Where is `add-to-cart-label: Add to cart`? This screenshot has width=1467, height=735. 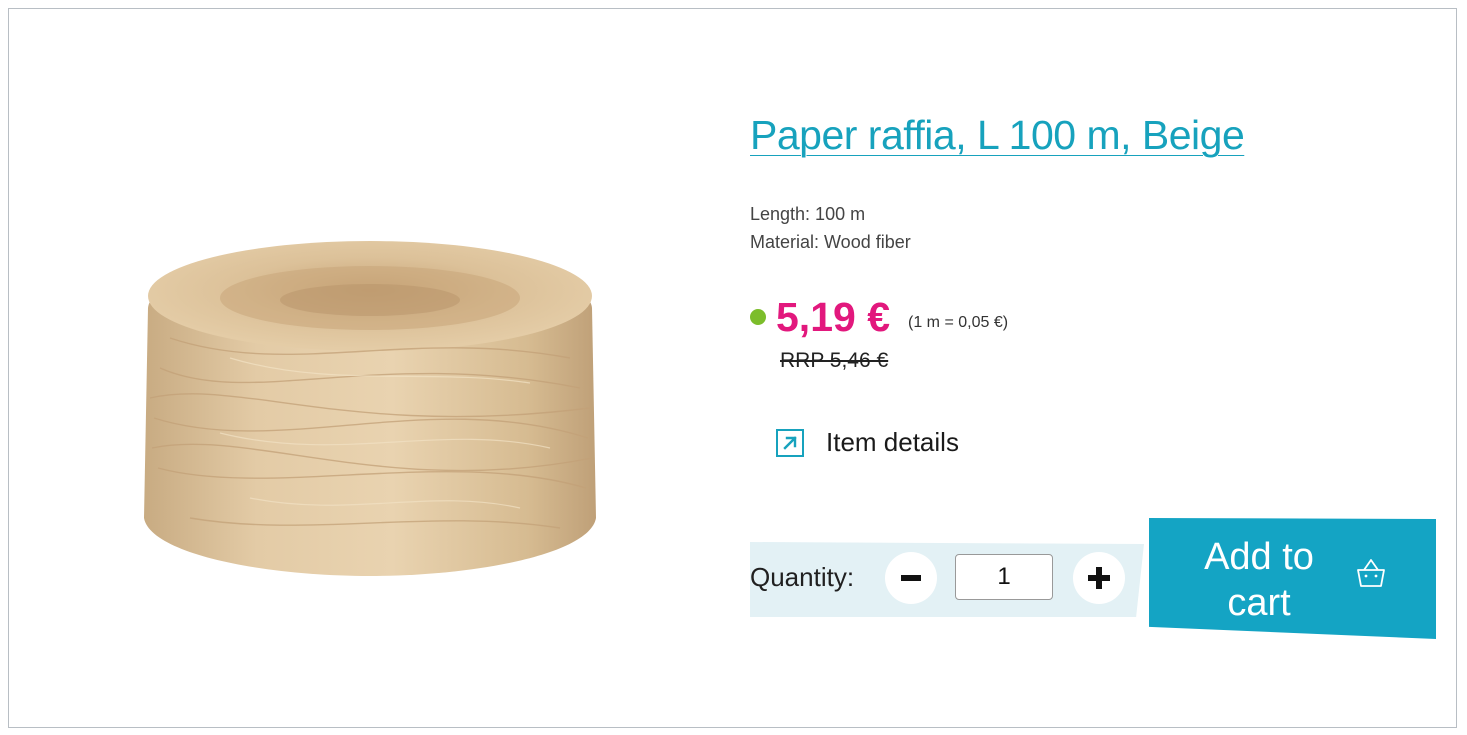
add-to-cart-label: Add to cart is located at coordinates (1259, 580).